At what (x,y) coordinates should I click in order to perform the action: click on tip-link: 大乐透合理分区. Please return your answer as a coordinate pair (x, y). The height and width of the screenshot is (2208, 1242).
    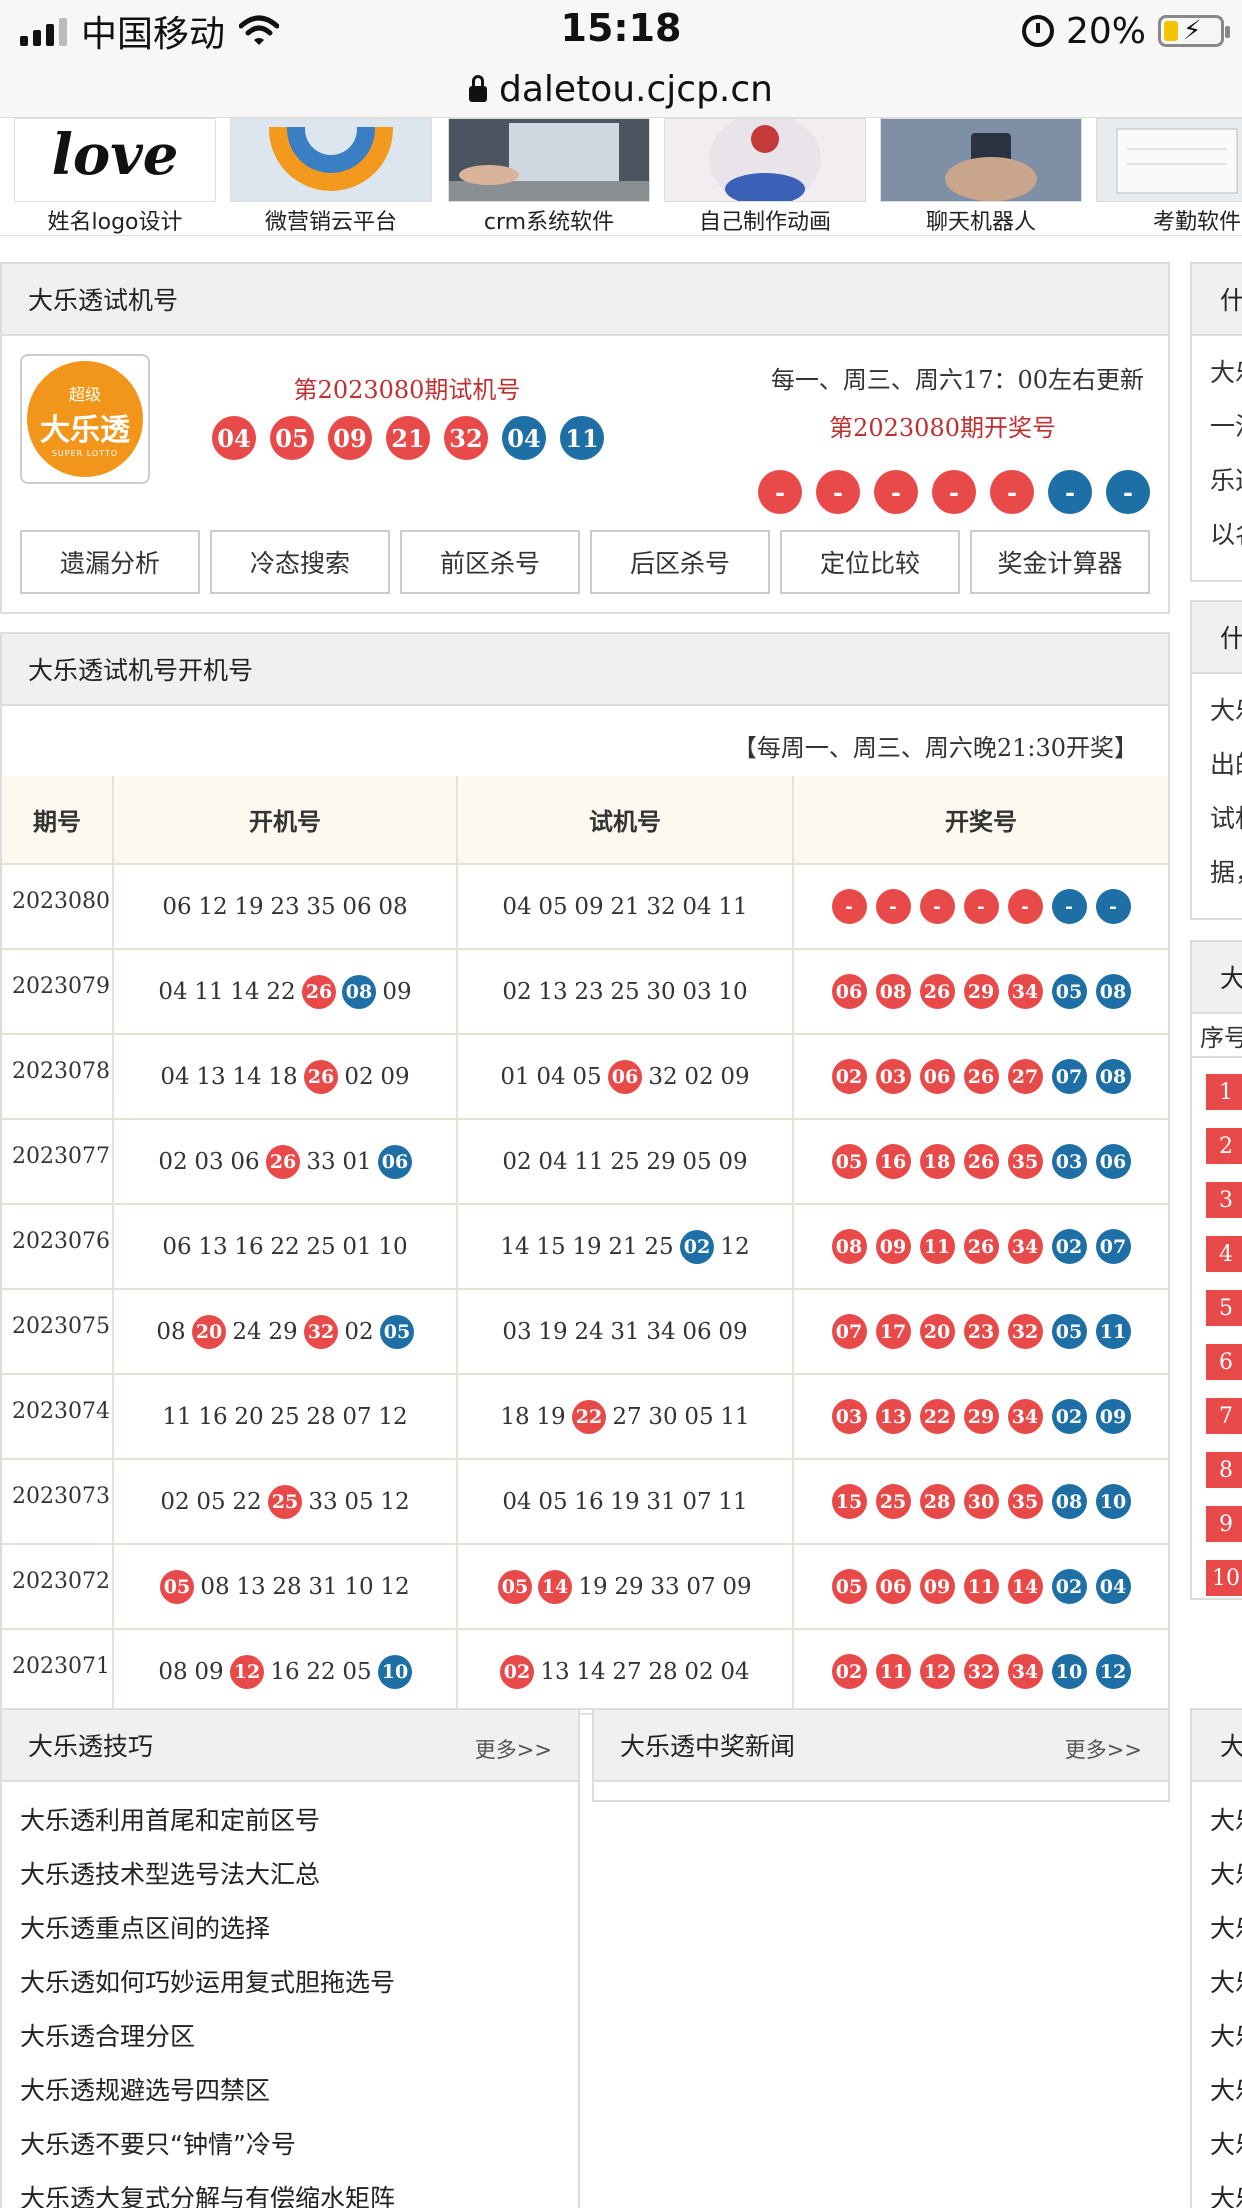
    Looking at the image, I should click on (290, 2035).